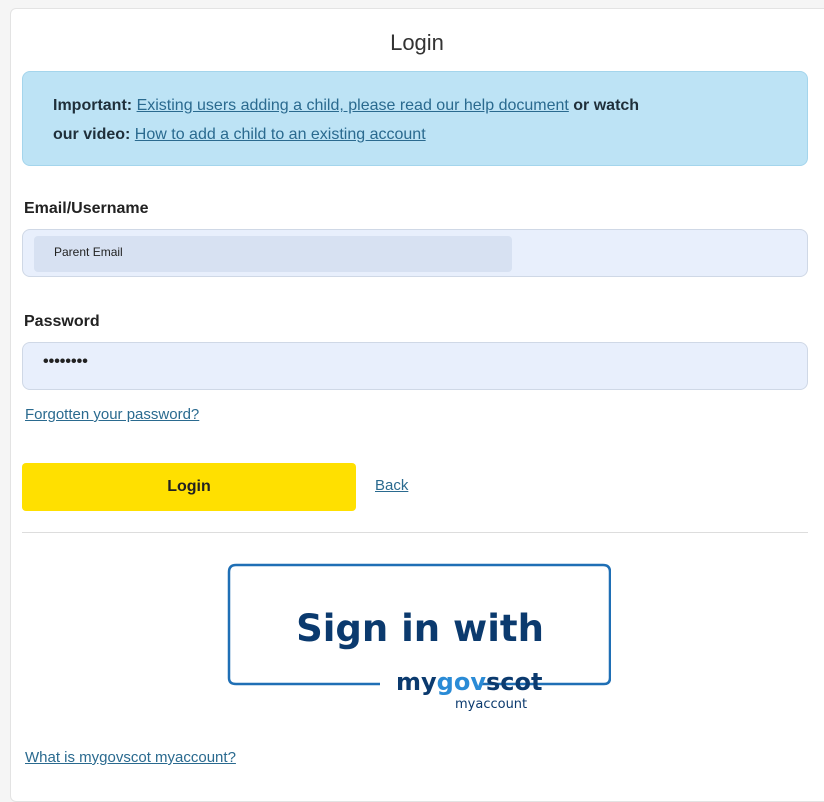 This screenshot has width=824, height=802. Describe the element at coordinates (606, 105) in the screenshot. I see `notice-or-watch: or watch` at that location.